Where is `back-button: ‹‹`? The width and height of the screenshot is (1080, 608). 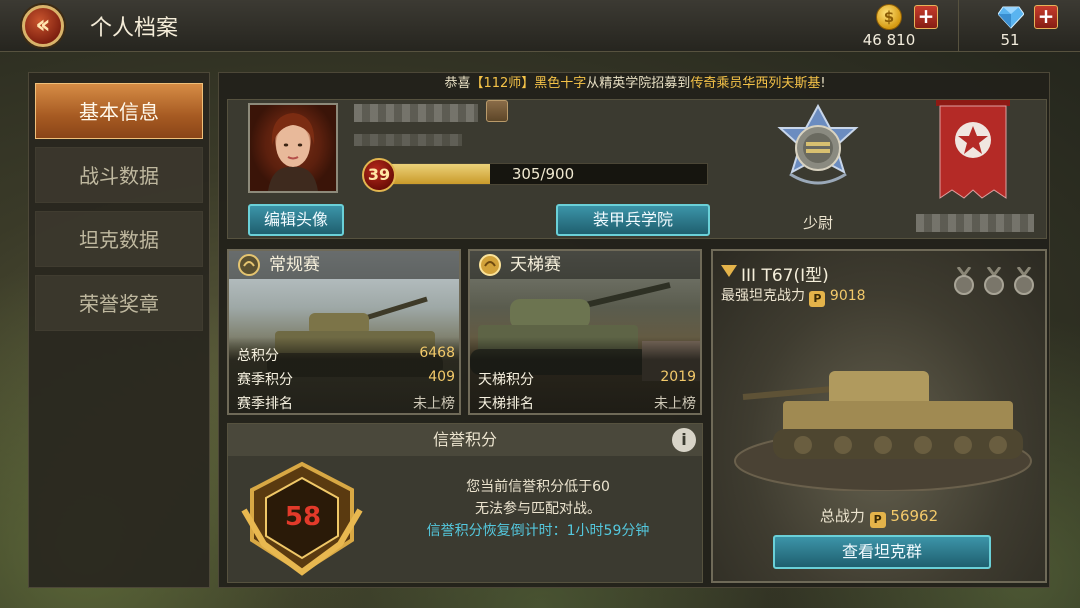 back-button: ‹‹ is located at coordinates (43, 26).